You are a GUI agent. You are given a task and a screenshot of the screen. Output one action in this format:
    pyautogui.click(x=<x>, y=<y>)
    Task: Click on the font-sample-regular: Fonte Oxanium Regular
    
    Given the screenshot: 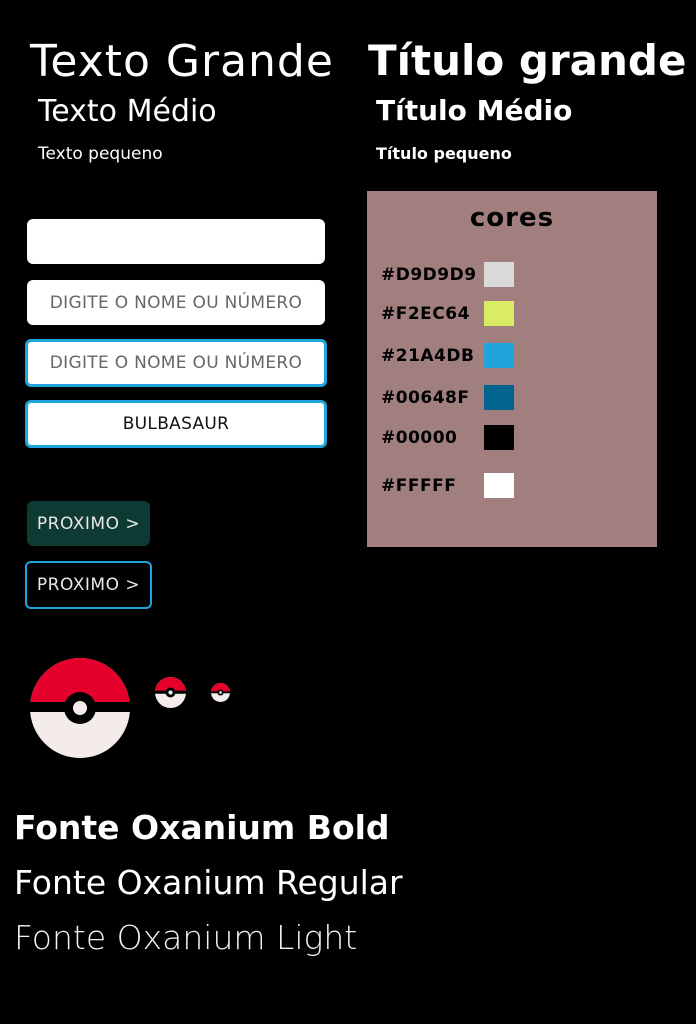 What is the action you would take?
    pyautogui.click(x=208, y=882)
    